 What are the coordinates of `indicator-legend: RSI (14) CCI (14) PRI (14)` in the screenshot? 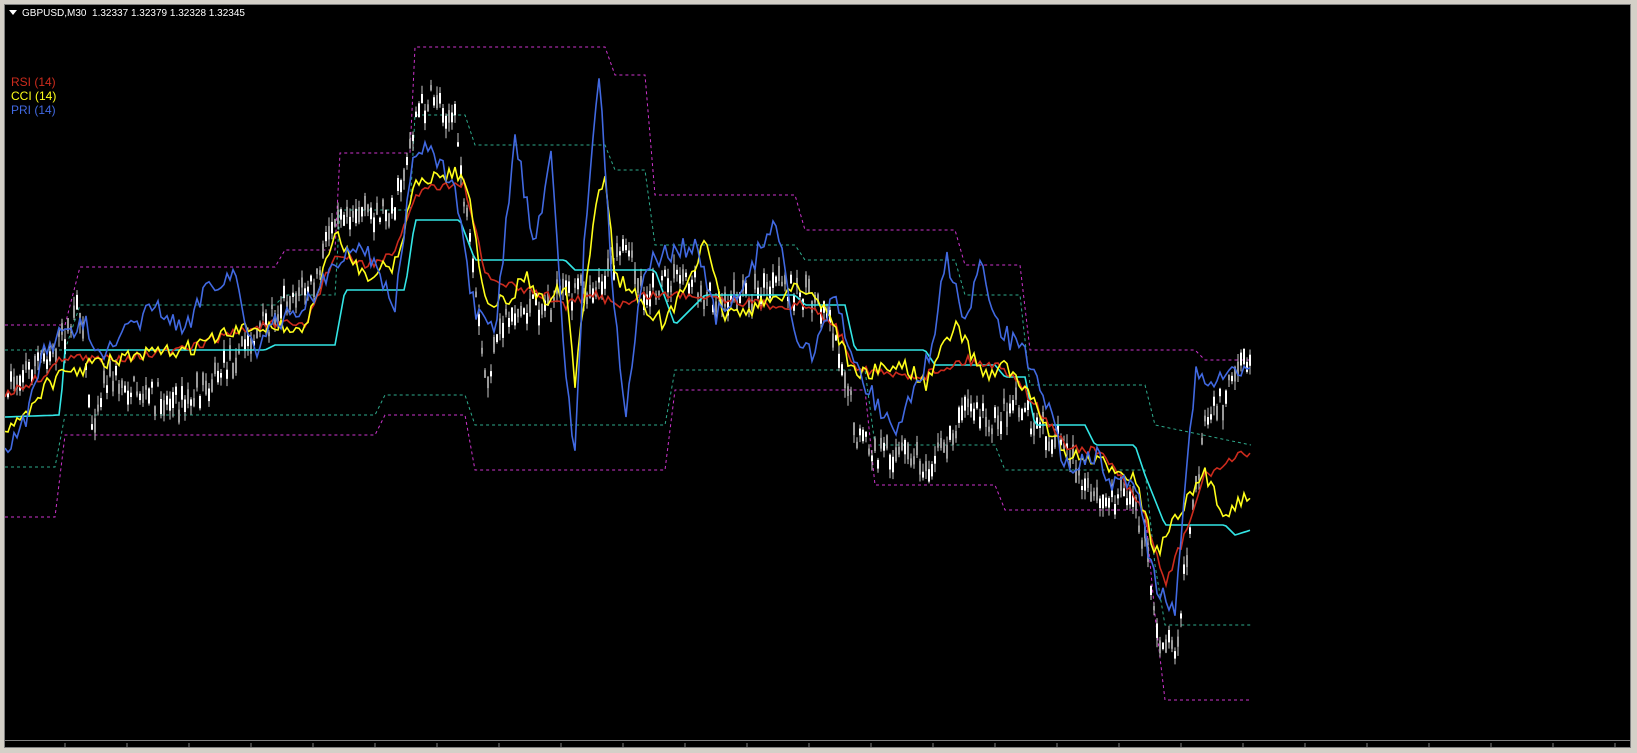 It's located at (33, 96).